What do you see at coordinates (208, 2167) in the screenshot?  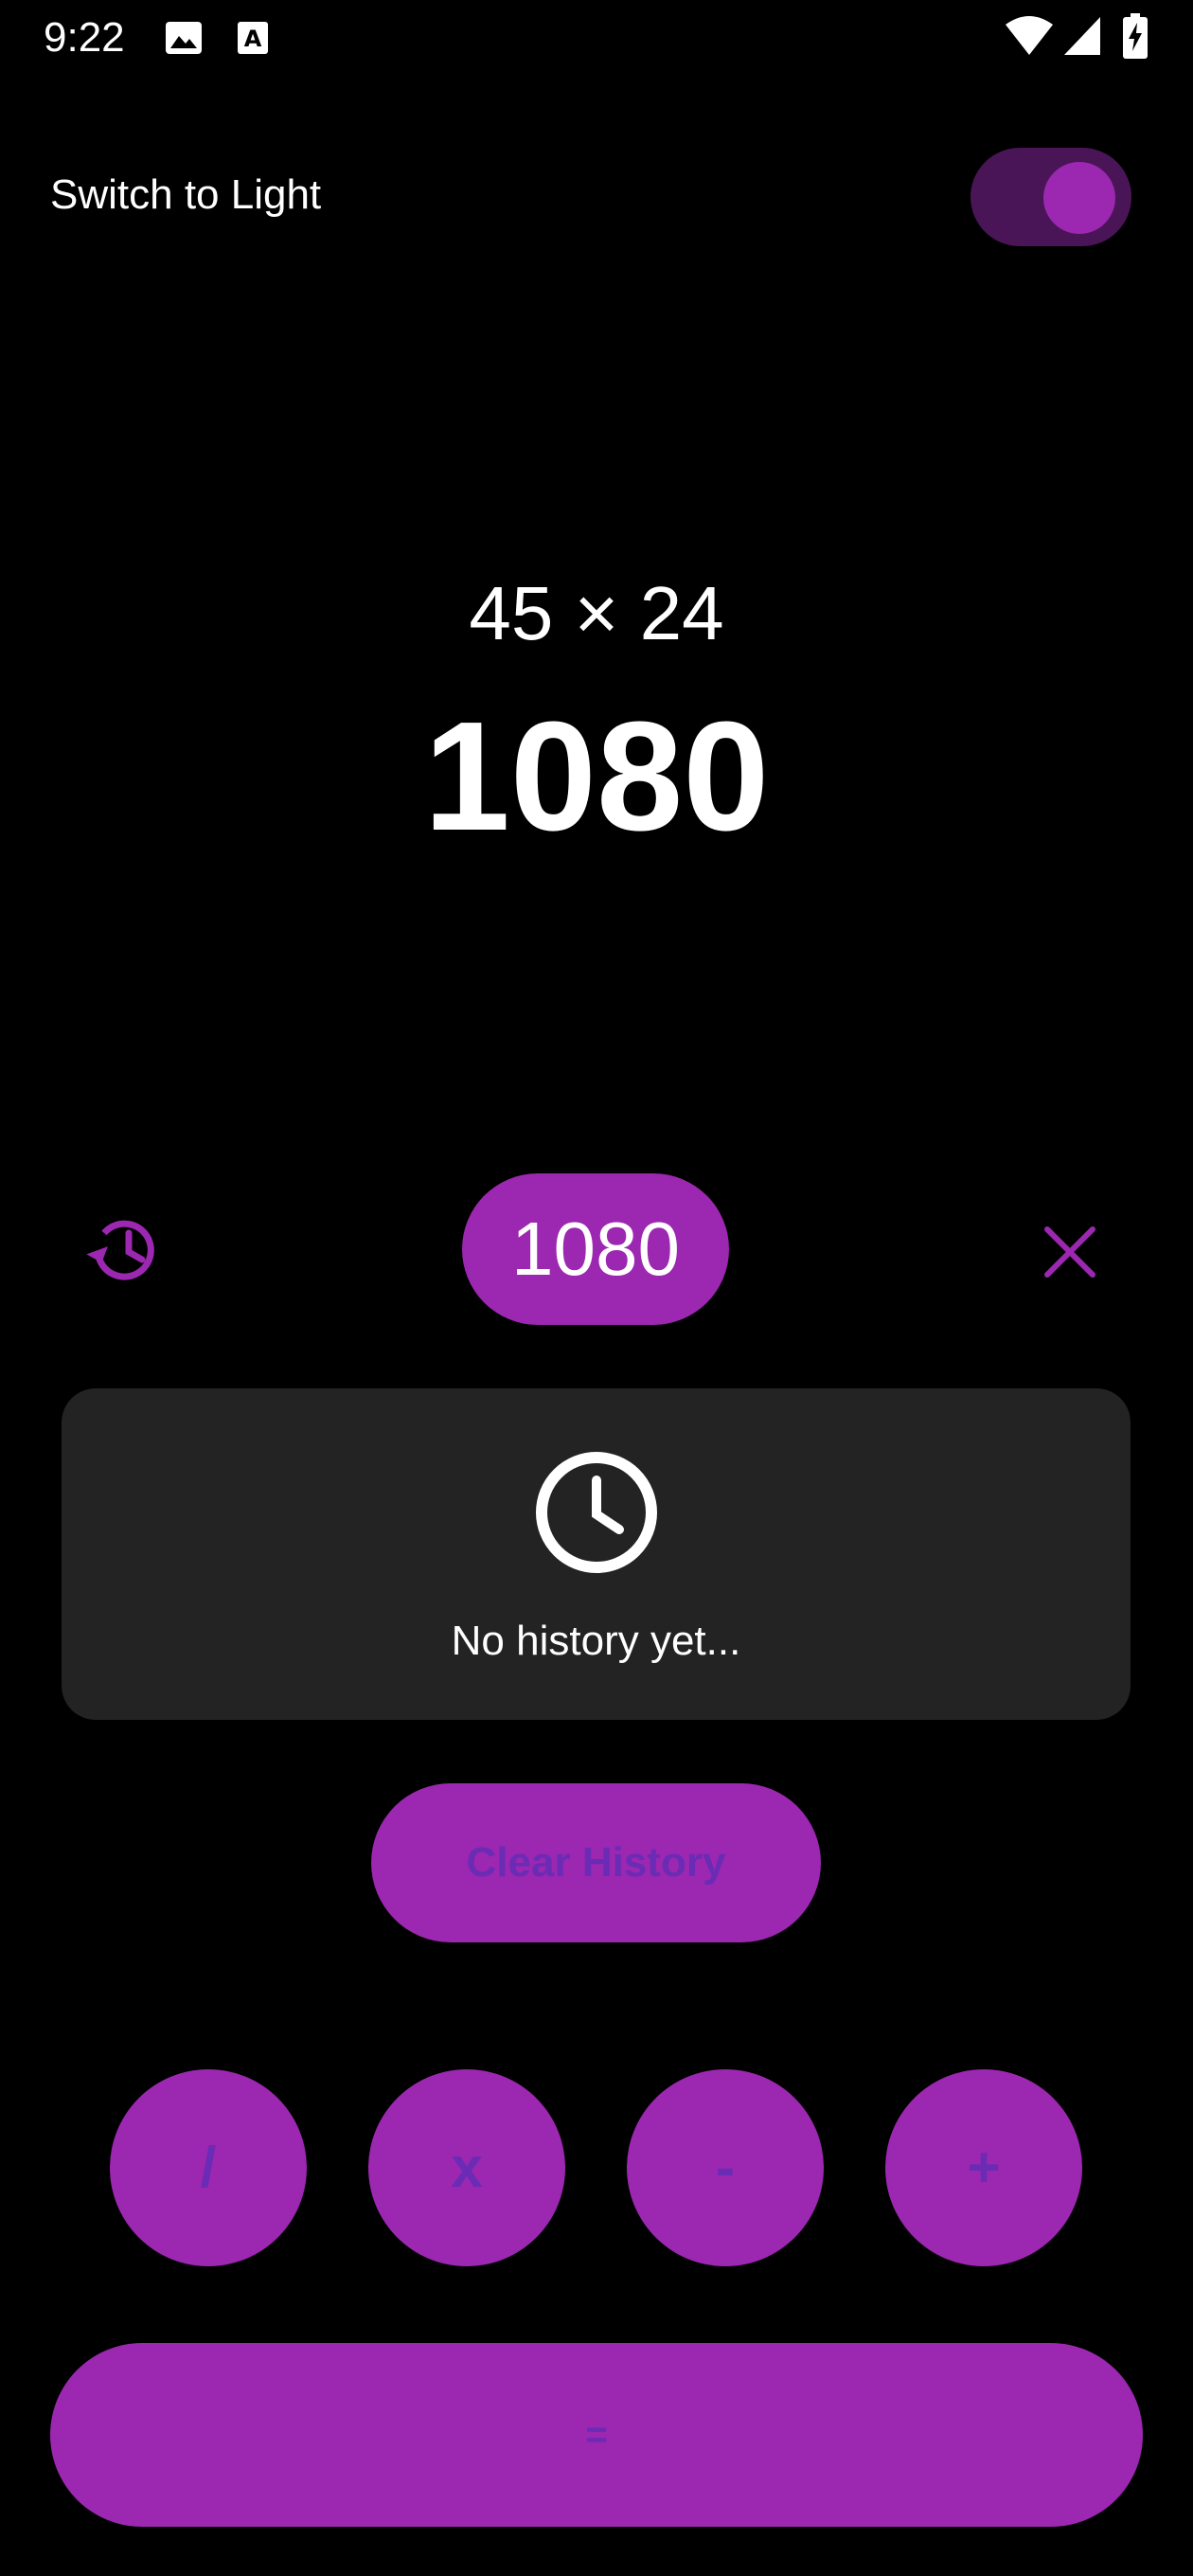 I see `divide-button: /` at bounding box center [208, 2167].